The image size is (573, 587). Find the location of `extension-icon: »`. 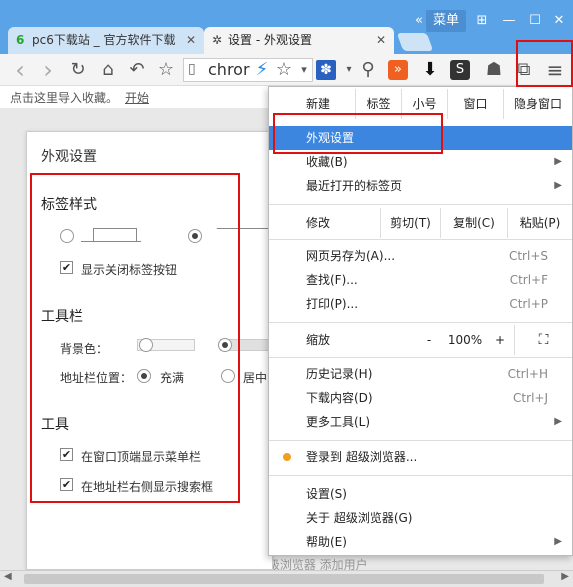

extension-icon: » is located at coordinates (398, 70).